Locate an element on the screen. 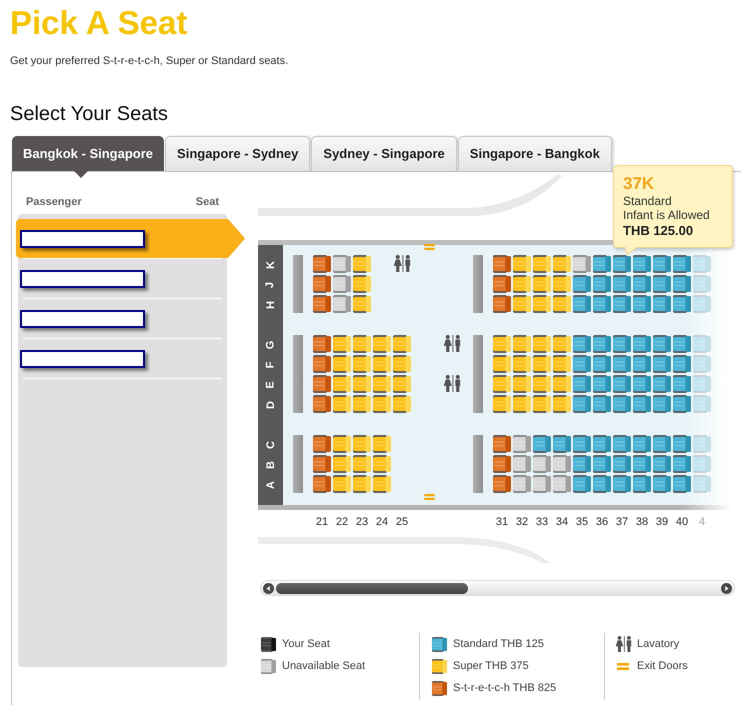 Image resolution: width=741 pixels, height=705 pixels. row-letter: A is located at coordinates (270, 485).